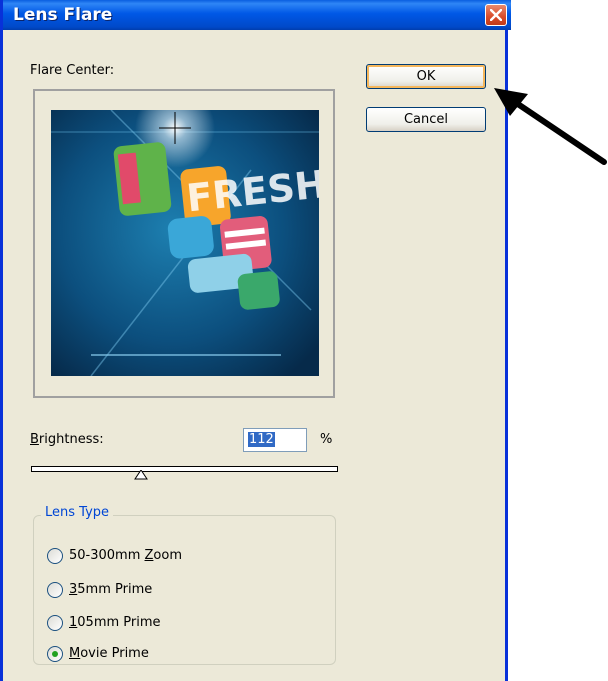 This screenshot has height=681, width=608. What do you see at coordinates (426, 119) in the screenshot?
I see `cancel-button: Cancel` at bounding box center [426, 119].